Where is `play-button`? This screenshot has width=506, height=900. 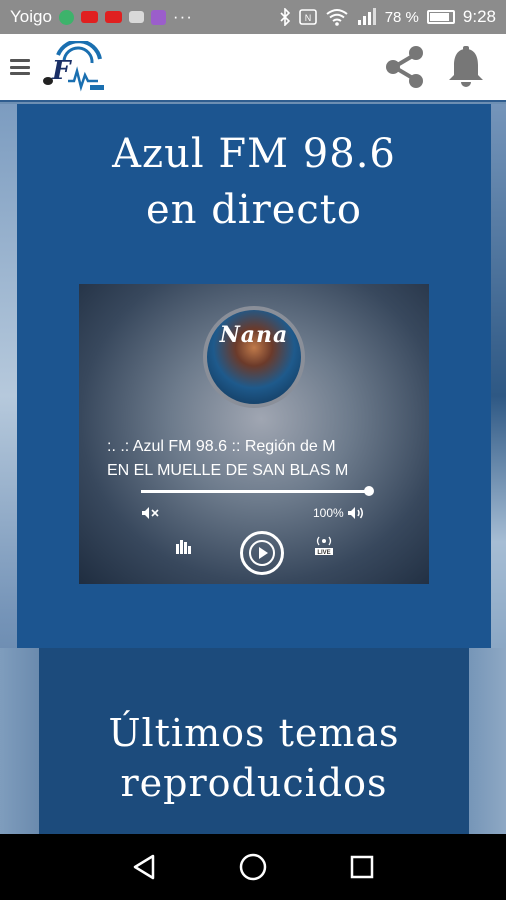
play-button is located at coordinates (262, 553).